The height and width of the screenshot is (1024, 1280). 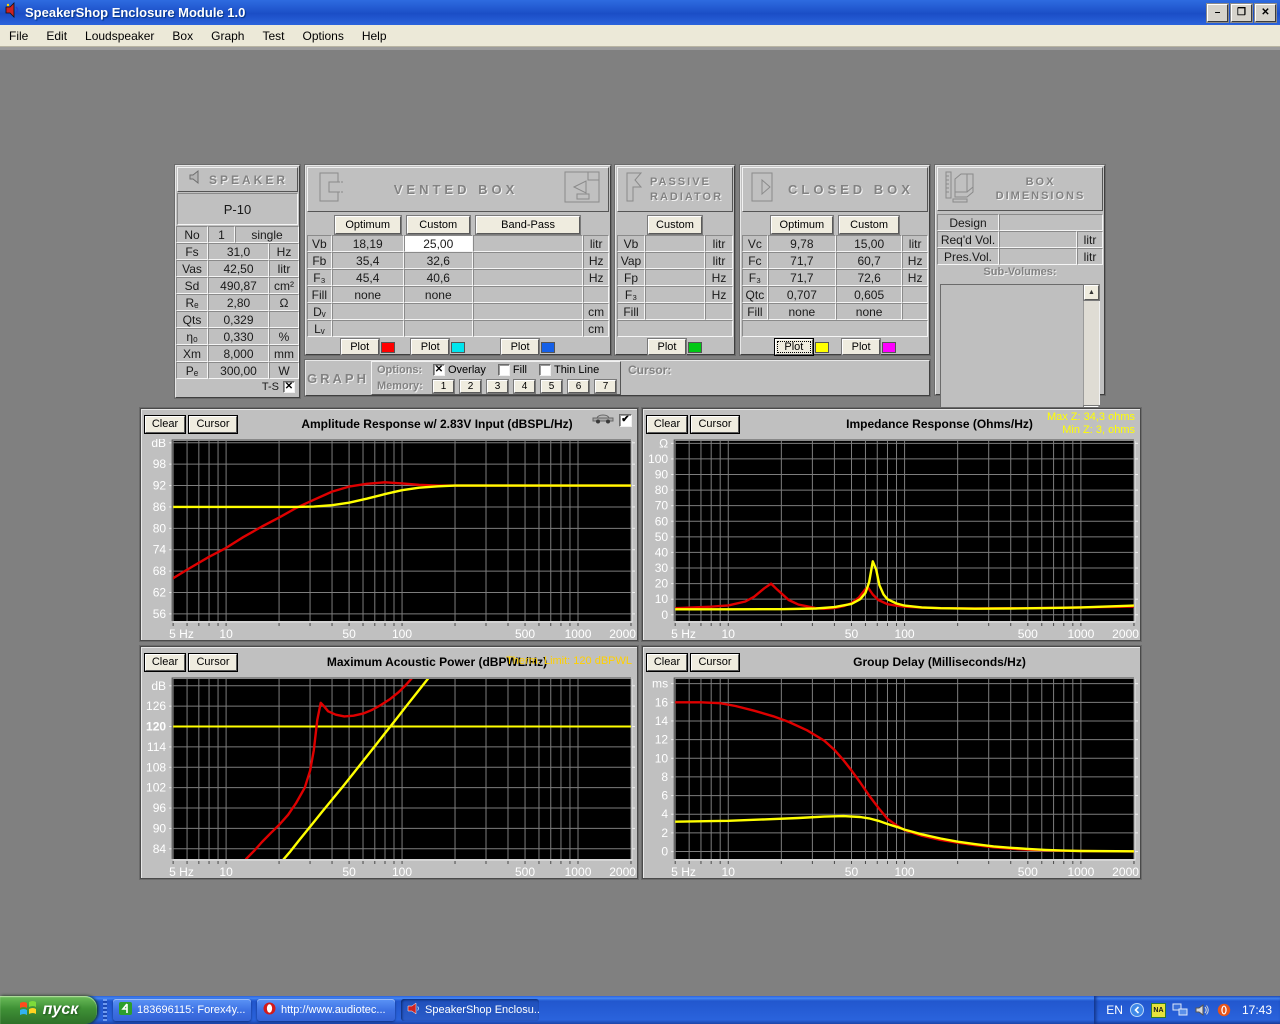 What do you see at coordinates (284, 353) in the screenshot?
I see `row-unit: mm` at bounding box center [284, 353].